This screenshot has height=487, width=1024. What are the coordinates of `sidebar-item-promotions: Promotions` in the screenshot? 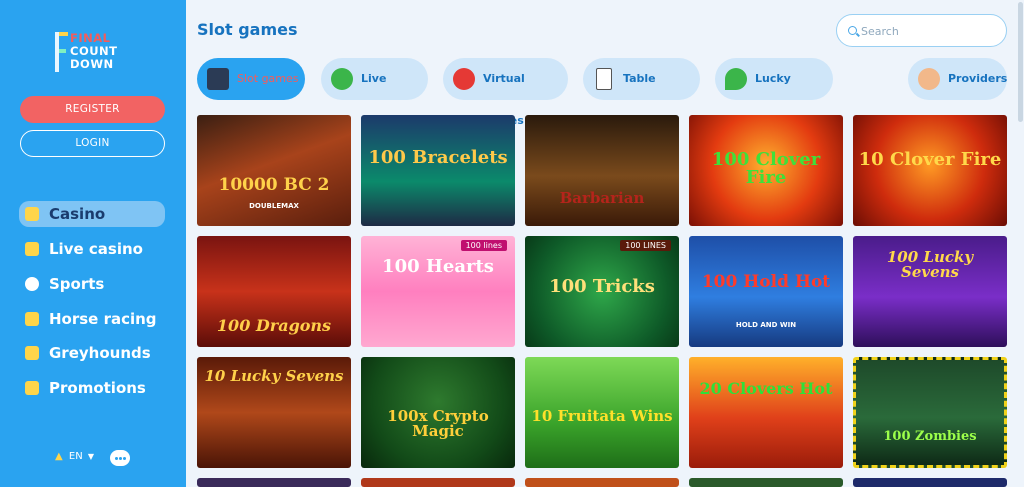 It's located at (92, 388).